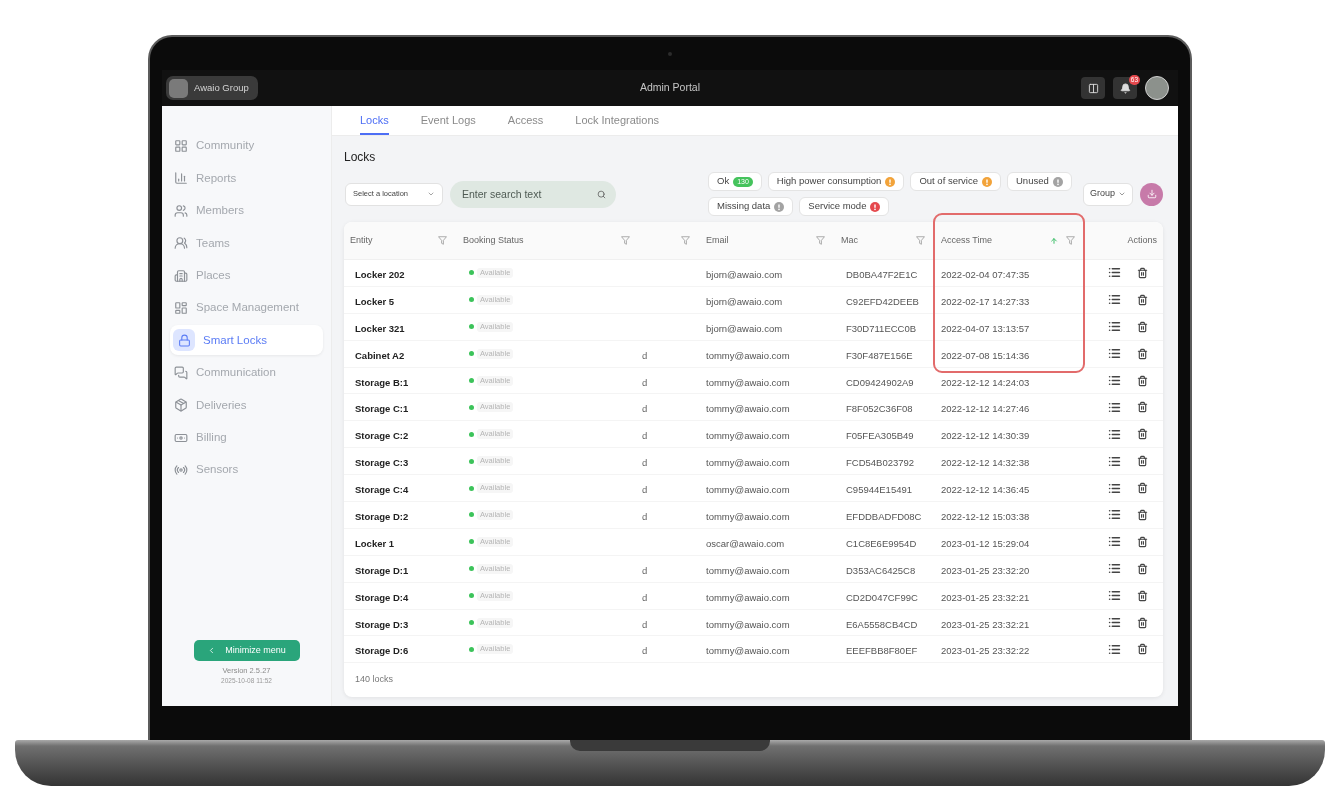 The width and height of the screenshot is (1340, 810). I want to click on status-filter-chip: Service mode, so click(844, 206).